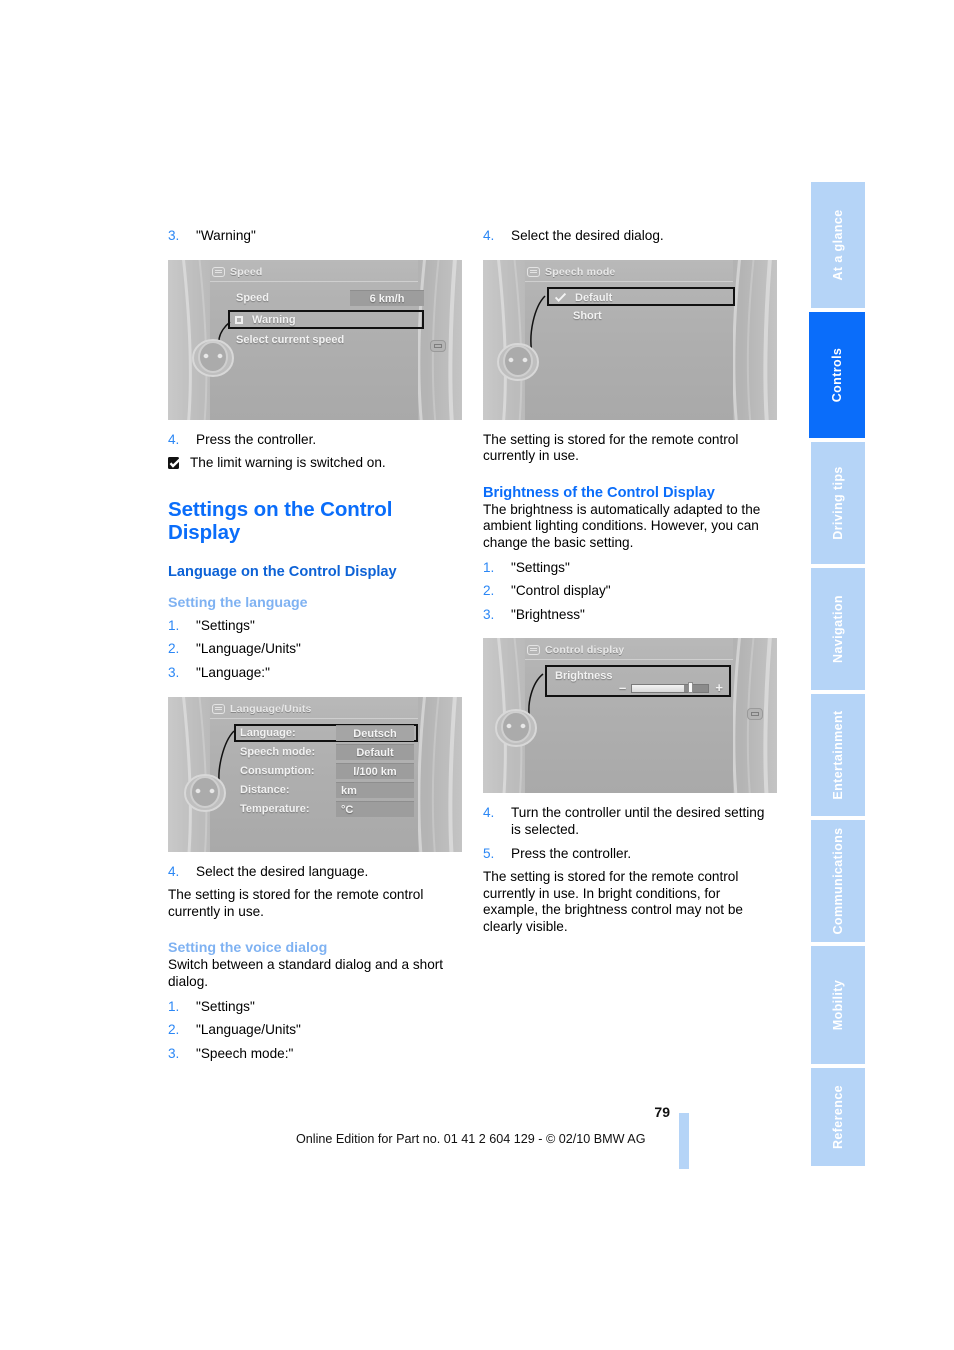 Image resolution: width=954 pixels, height=1350 pixels. Describe the element at coordinates (690, 688) in the screenshot. I see `slider-handle` at that location.